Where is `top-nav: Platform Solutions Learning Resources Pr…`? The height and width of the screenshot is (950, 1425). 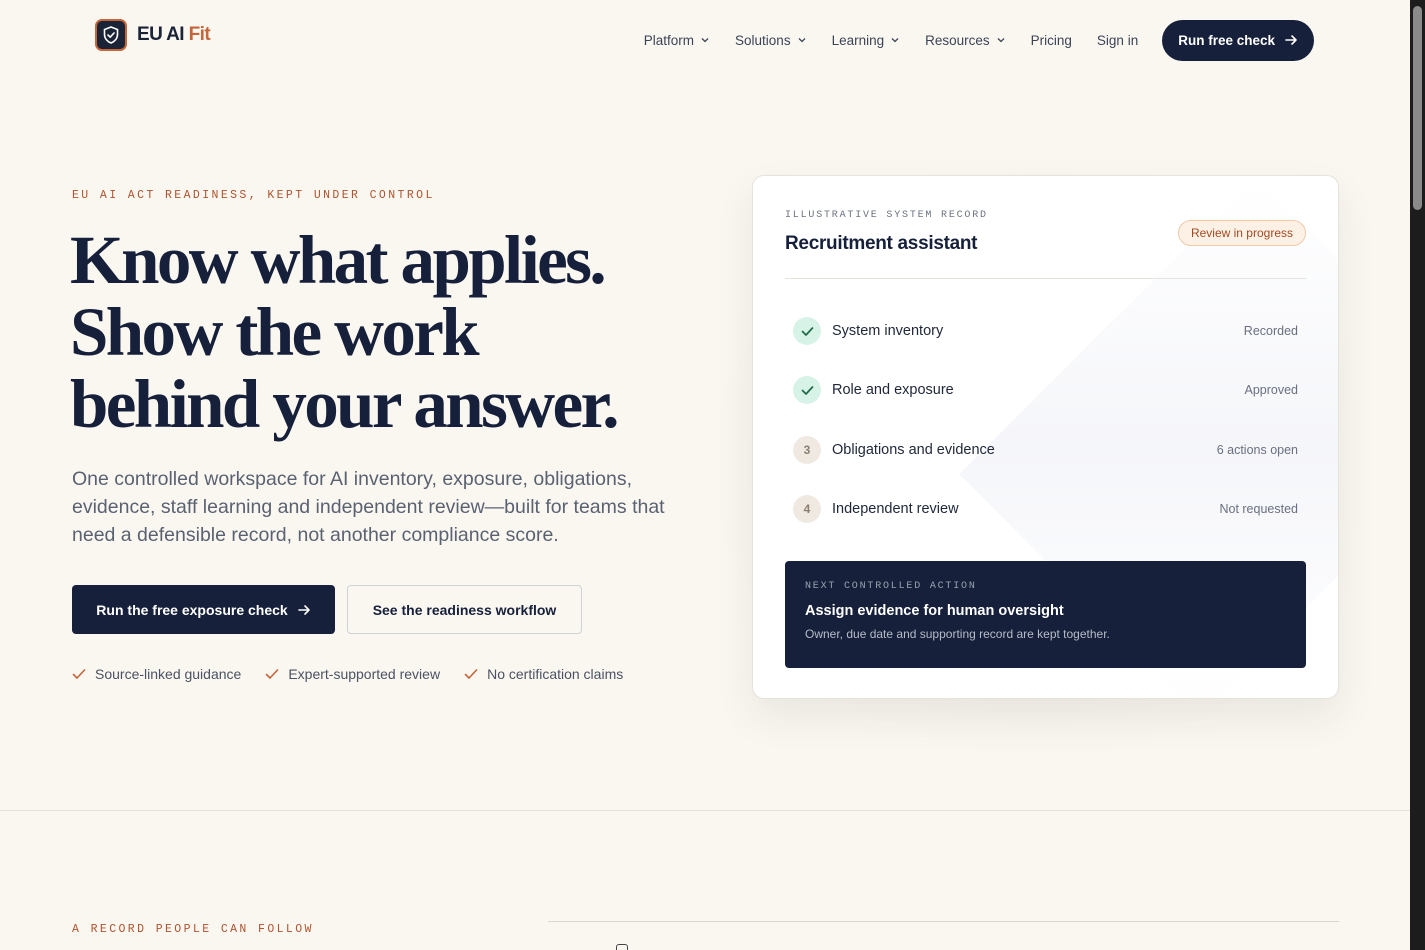 top-nav: Platform Solutions Learning Resources Pr… is located at coordinates (966, 40).